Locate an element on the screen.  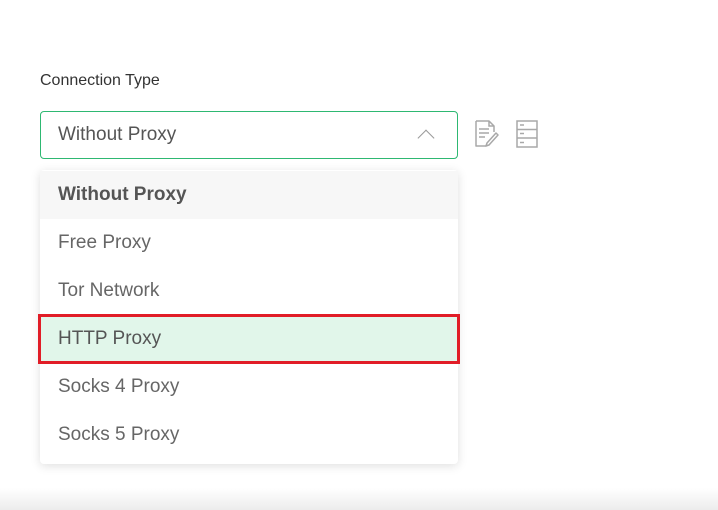
connection-type-select: Without Proxy is located at coordinates (249, 135).